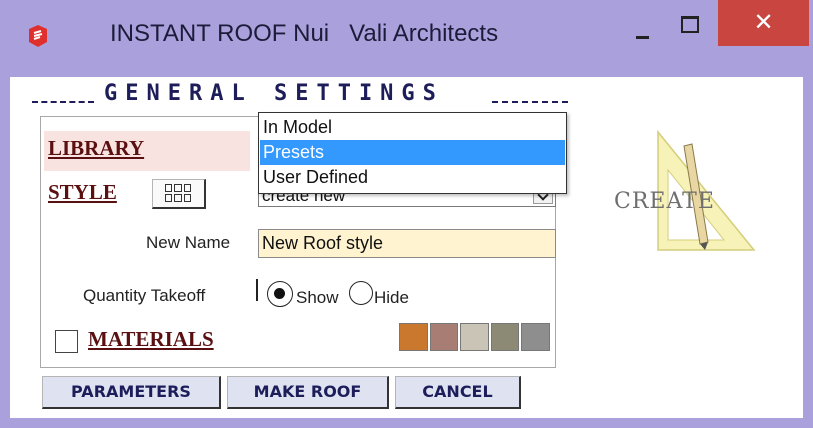 The width and height of the screenshot is (813, 428). Describe the element at coordinates (763, 23) in the screenshot. I see `close-button: ✕` at that location.